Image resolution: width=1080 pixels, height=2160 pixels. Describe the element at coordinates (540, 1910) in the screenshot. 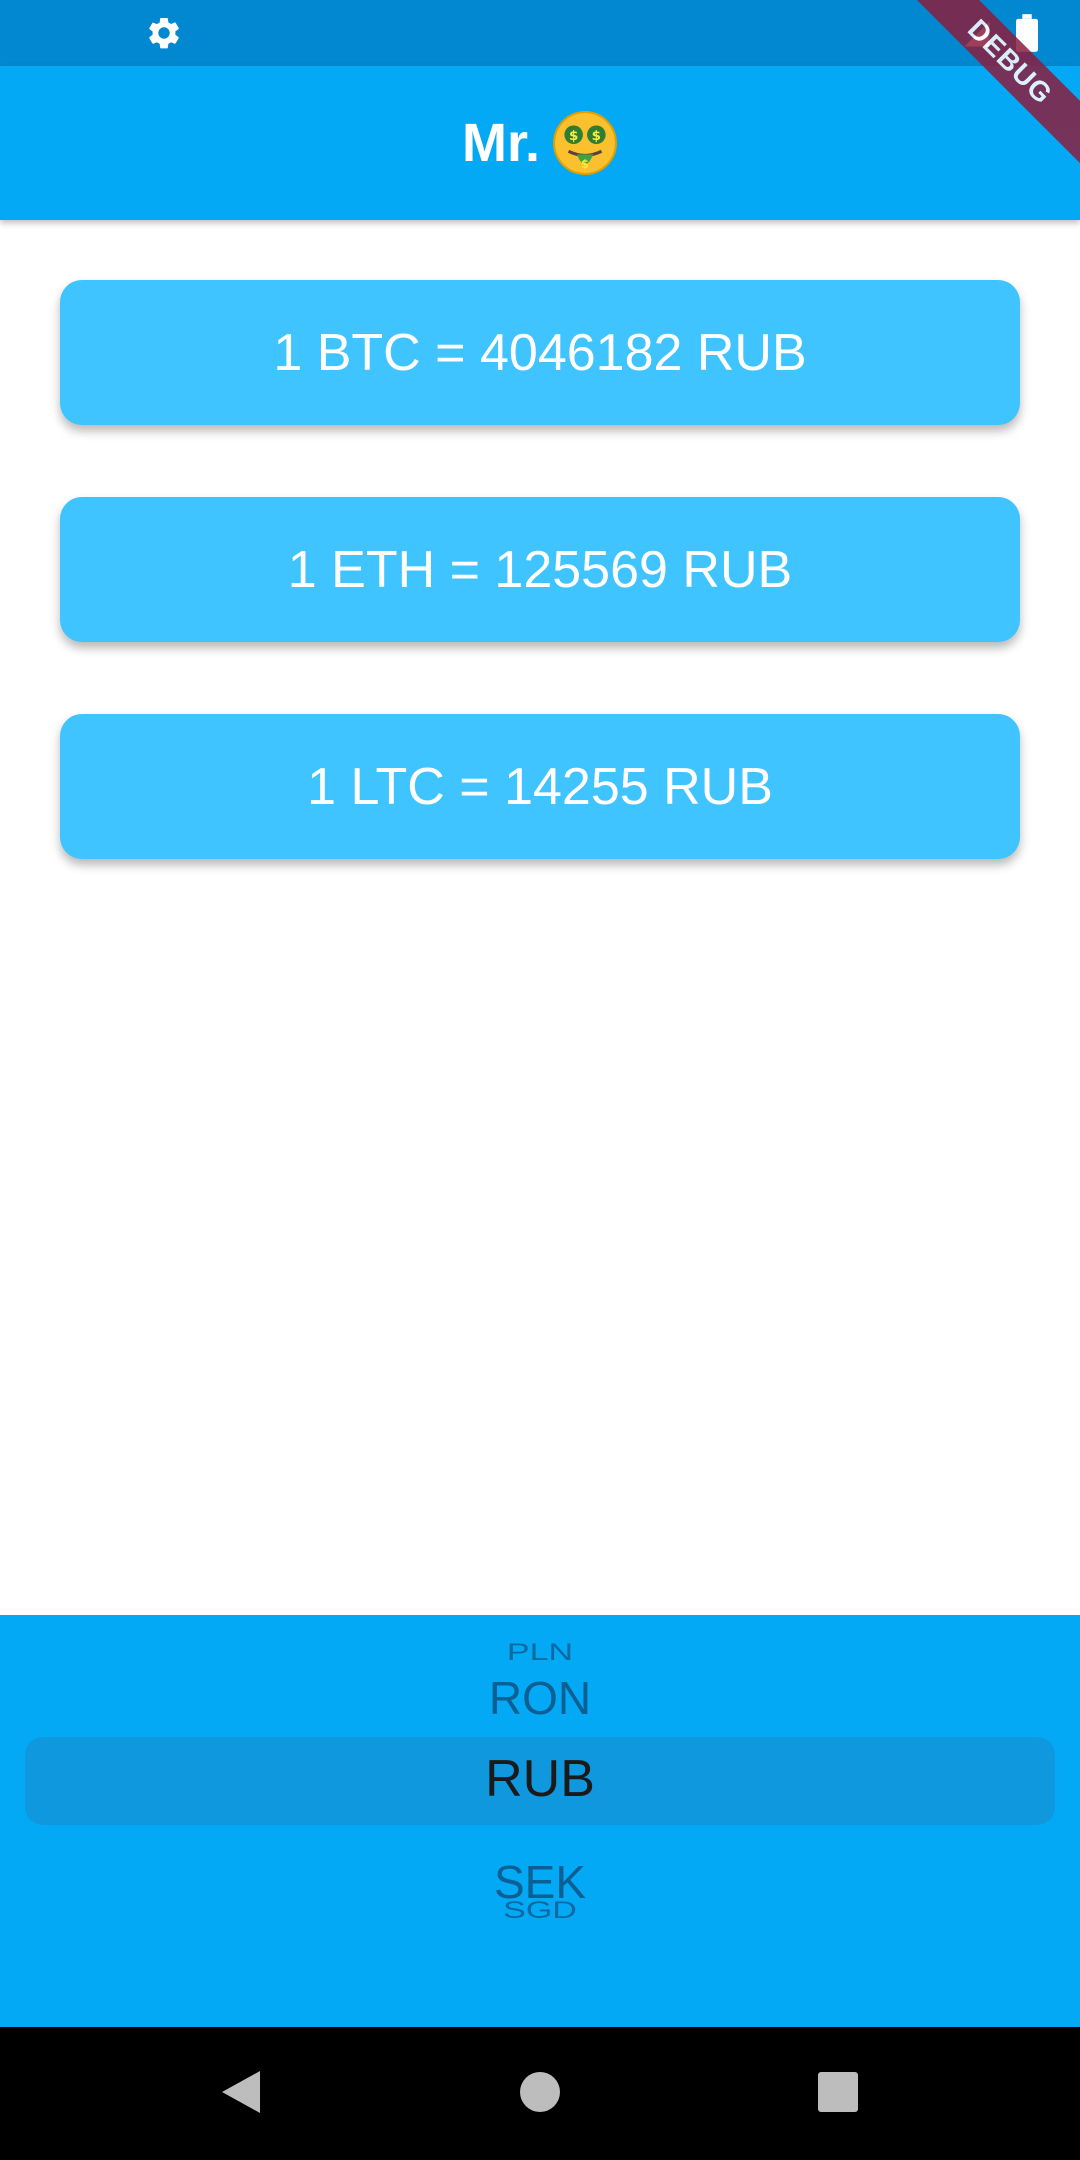

I see `picker-item-sgd: SGD` at that location.